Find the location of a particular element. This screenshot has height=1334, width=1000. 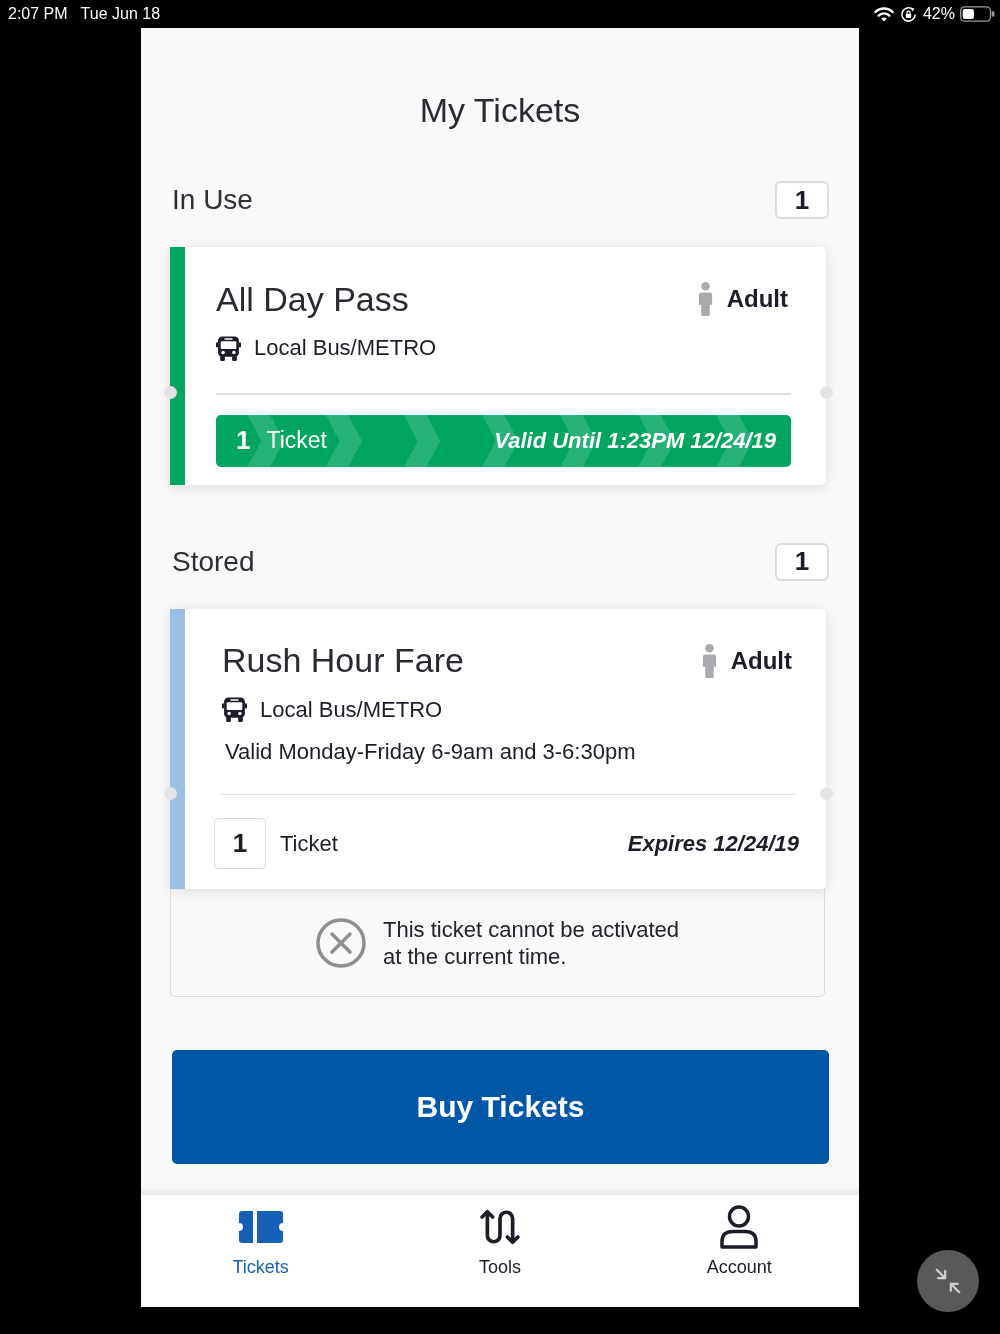

status-date: Tue Jun 18 is located at coordinates (120, 14).